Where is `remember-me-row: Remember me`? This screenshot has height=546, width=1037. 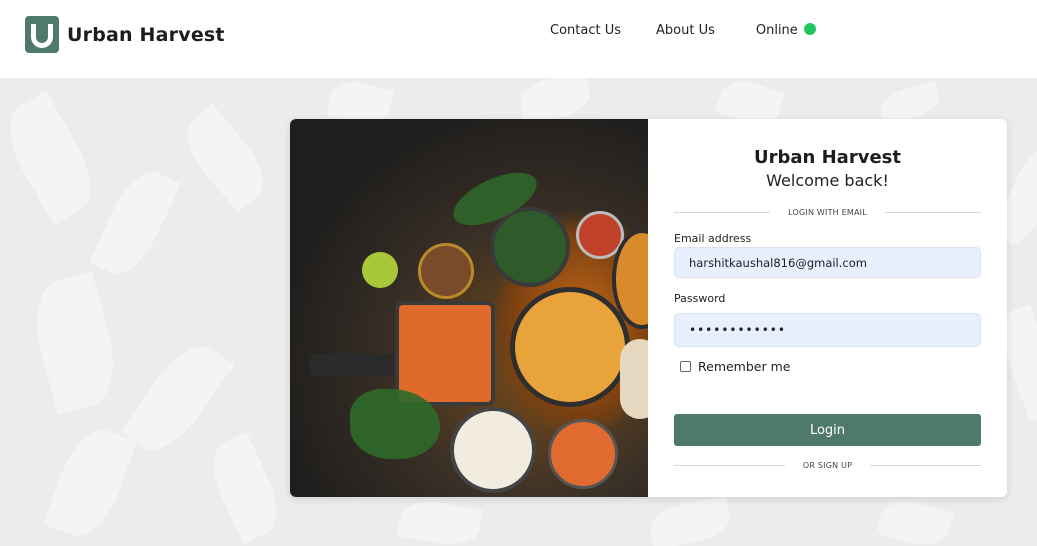
remember-me-row: Remember me is located at coordinates (735, 366).